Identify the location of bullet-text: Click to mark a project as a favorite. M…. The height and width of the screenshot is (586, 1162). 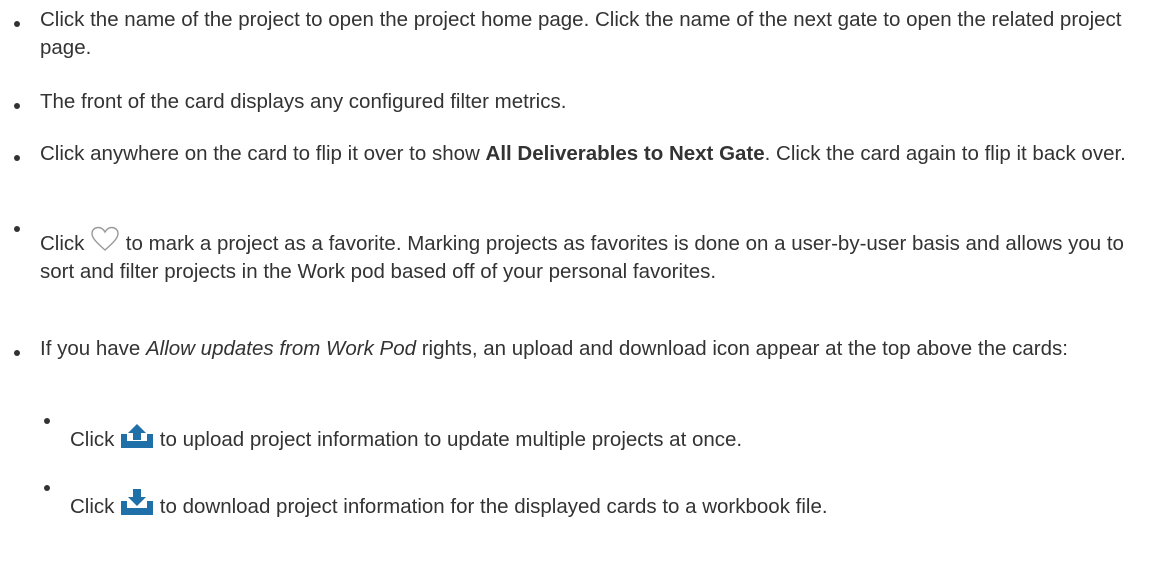
(597, 256).